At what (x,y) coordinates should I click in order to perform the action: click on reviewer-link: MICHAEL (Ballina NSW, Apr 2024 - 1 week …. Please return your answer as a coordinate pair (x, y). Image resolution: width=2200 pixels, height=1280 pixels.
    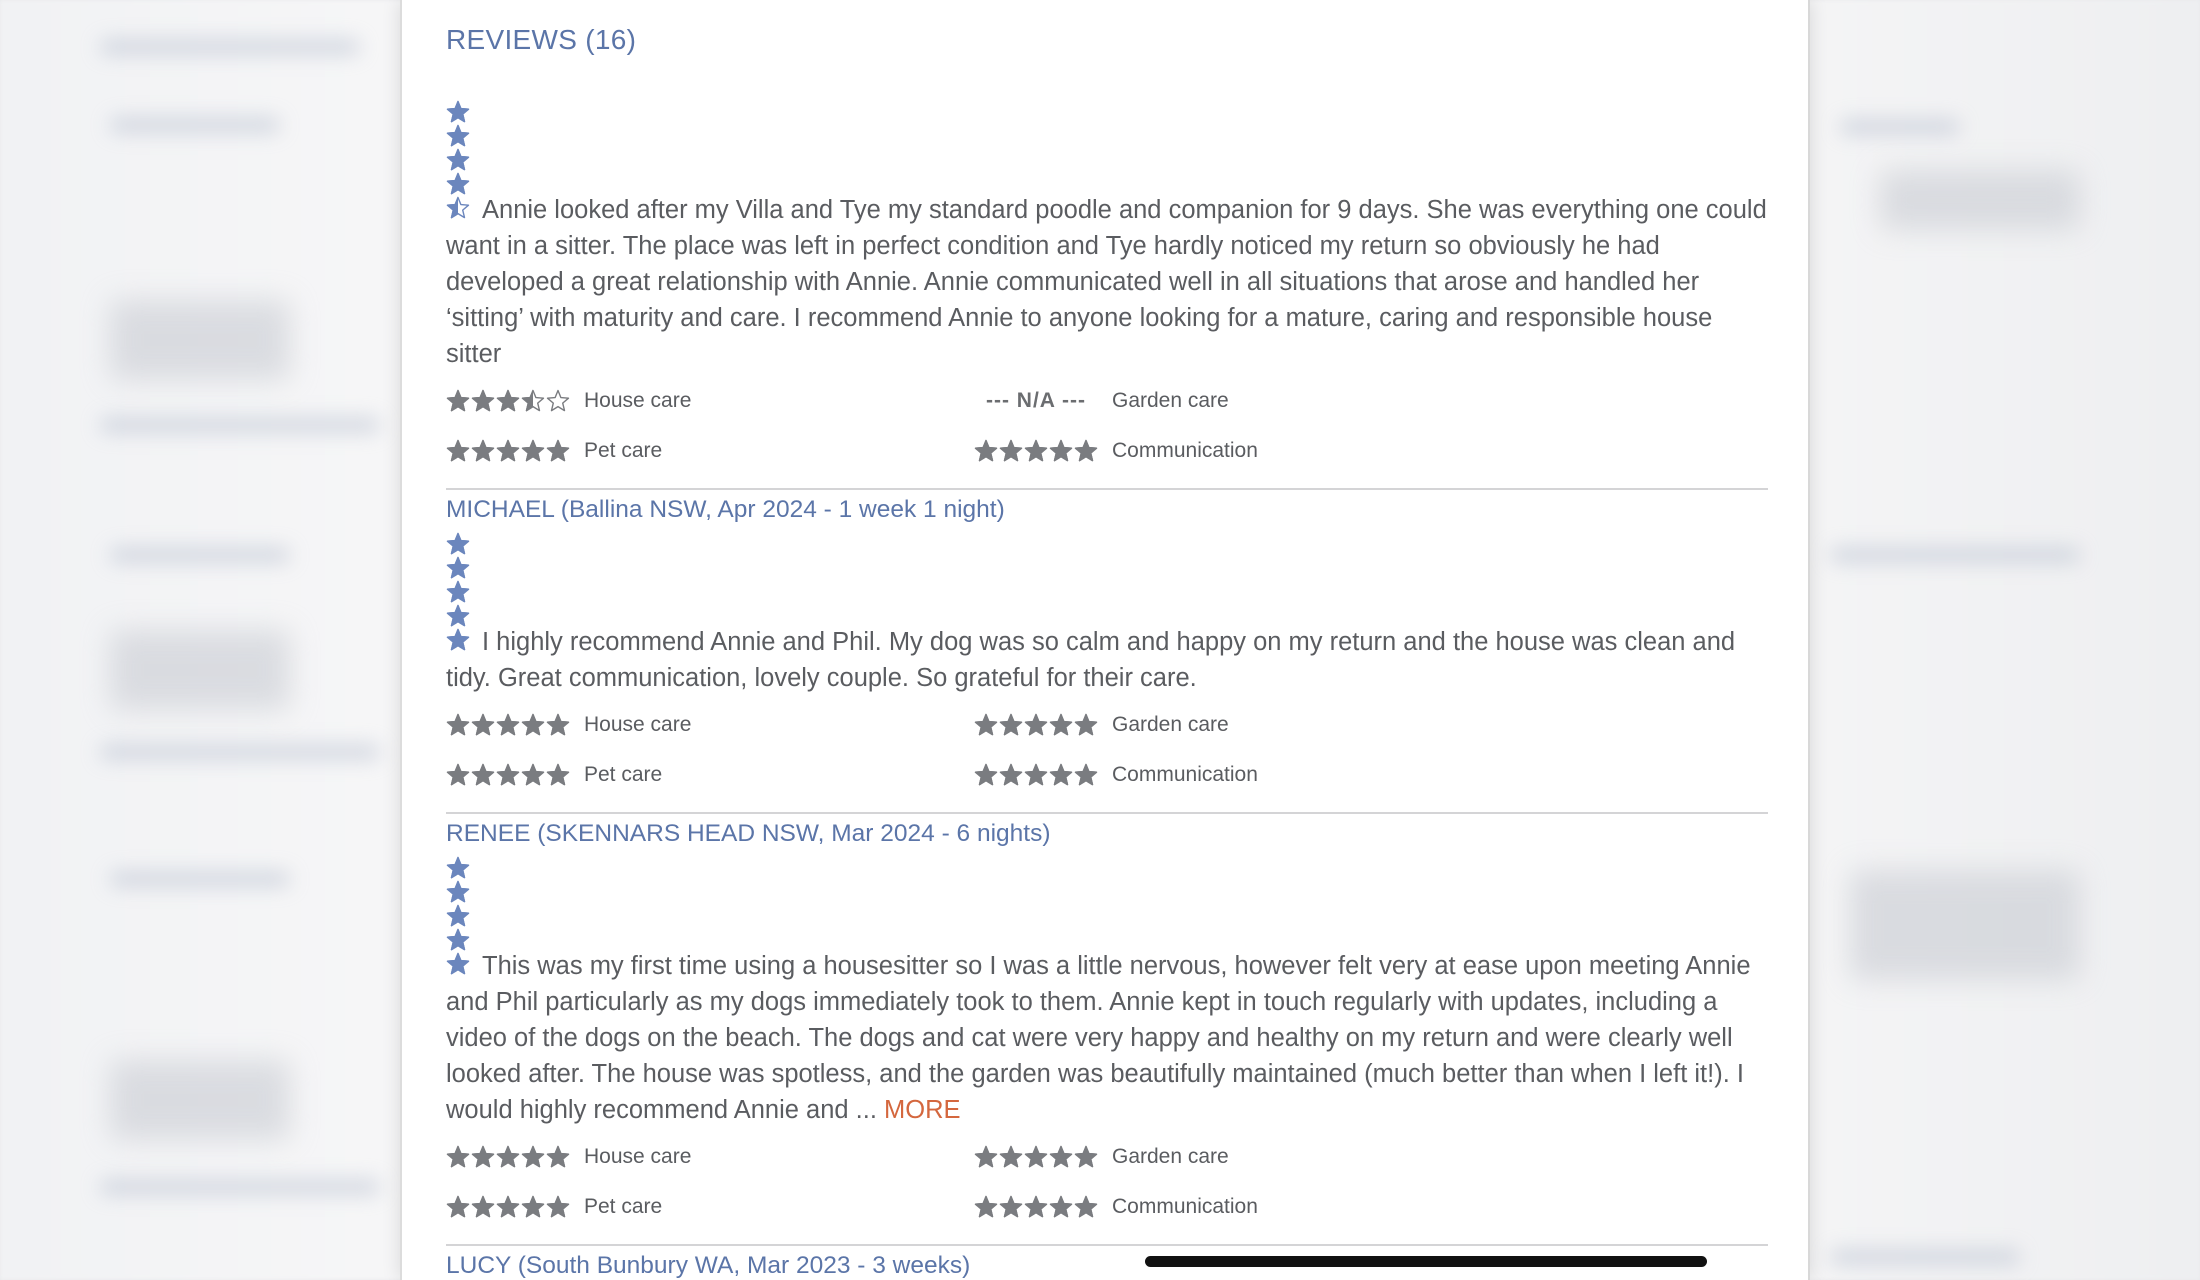
    Looking at the image, I should click on (1107, 510).